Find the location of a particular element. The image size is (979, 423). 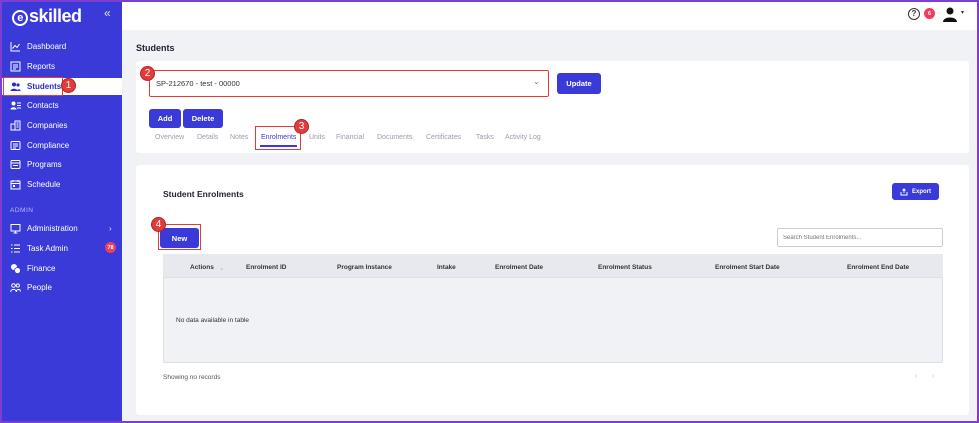

sidebar-item-people: People is located at coordinates (31, 287).